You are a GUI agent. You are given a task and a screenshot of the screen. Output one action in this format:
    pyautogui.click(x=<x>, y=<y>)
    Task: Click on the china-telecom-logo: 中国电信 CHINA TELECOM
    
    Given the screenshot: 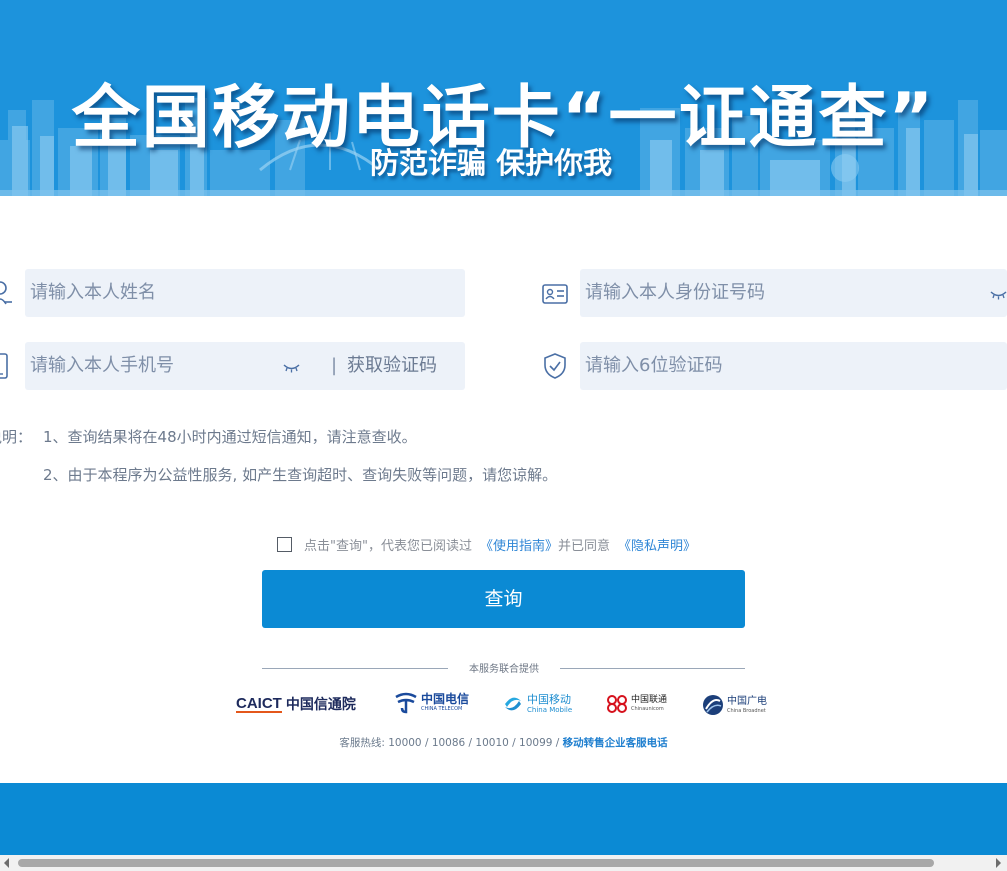 What is the action you would take?
    pyautogui.click(x=431, y=703)
    